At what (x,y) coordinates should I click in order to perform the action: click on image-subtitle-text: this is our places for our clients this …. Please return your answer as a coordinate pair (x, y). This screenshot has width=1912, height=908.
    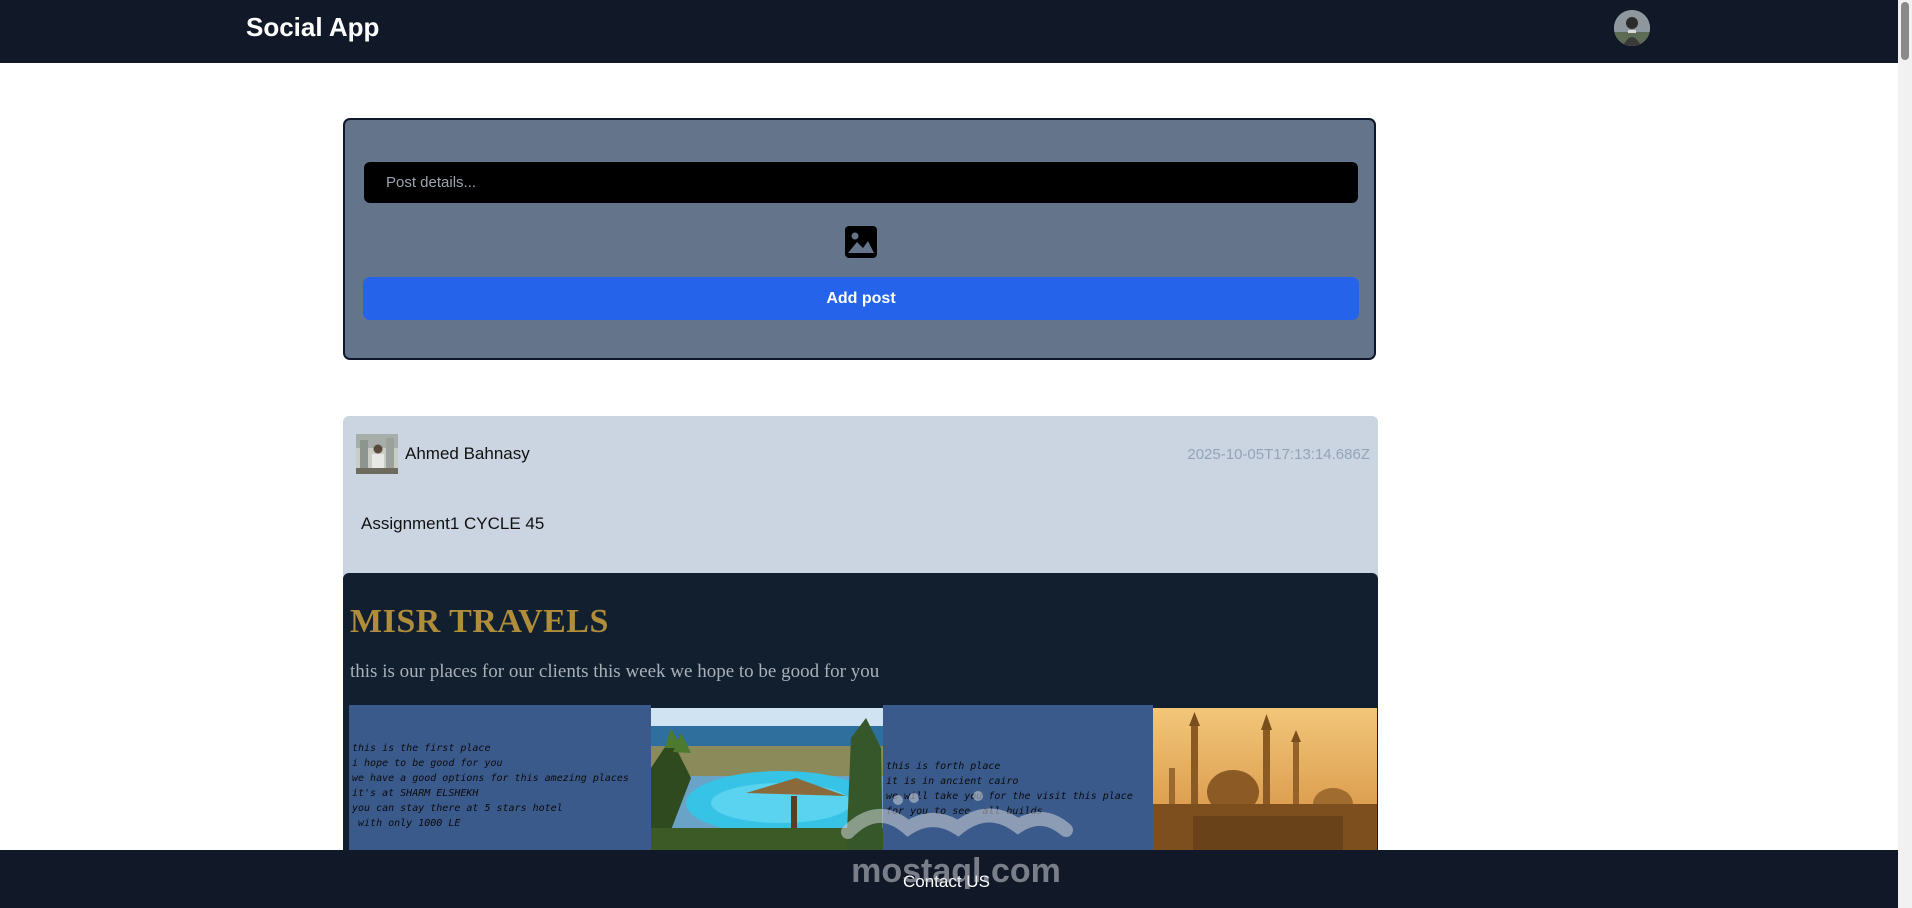
    Looking at the image, I should click on (615, 671).